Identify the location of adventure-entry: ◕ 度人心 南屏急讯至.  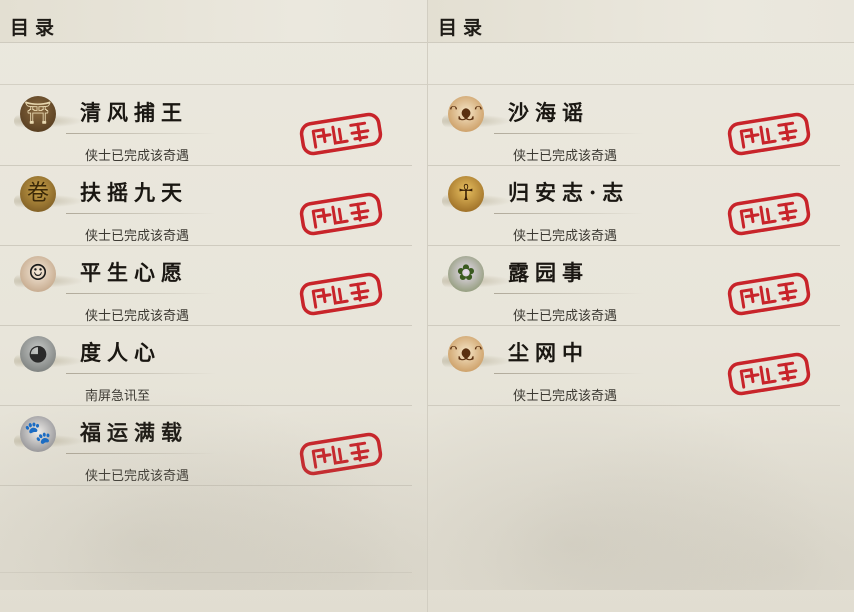
(213, 366).